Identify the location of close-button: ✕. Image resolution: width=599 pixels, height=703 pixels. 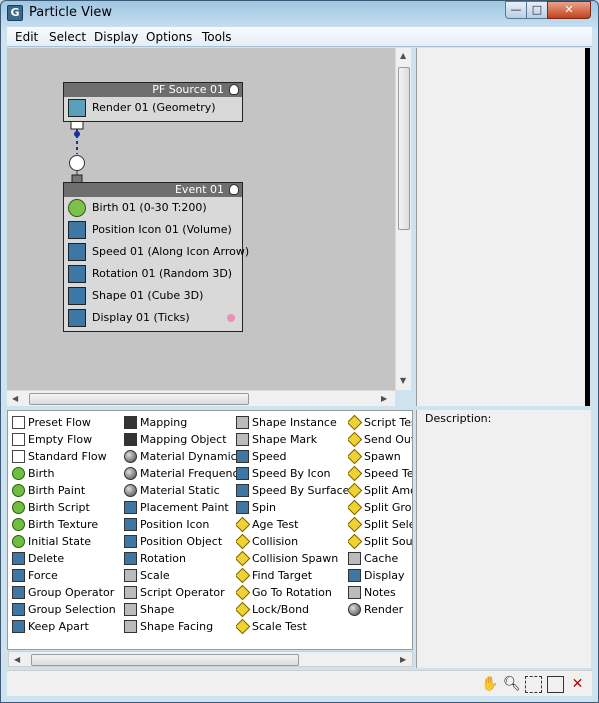
(569, 10).